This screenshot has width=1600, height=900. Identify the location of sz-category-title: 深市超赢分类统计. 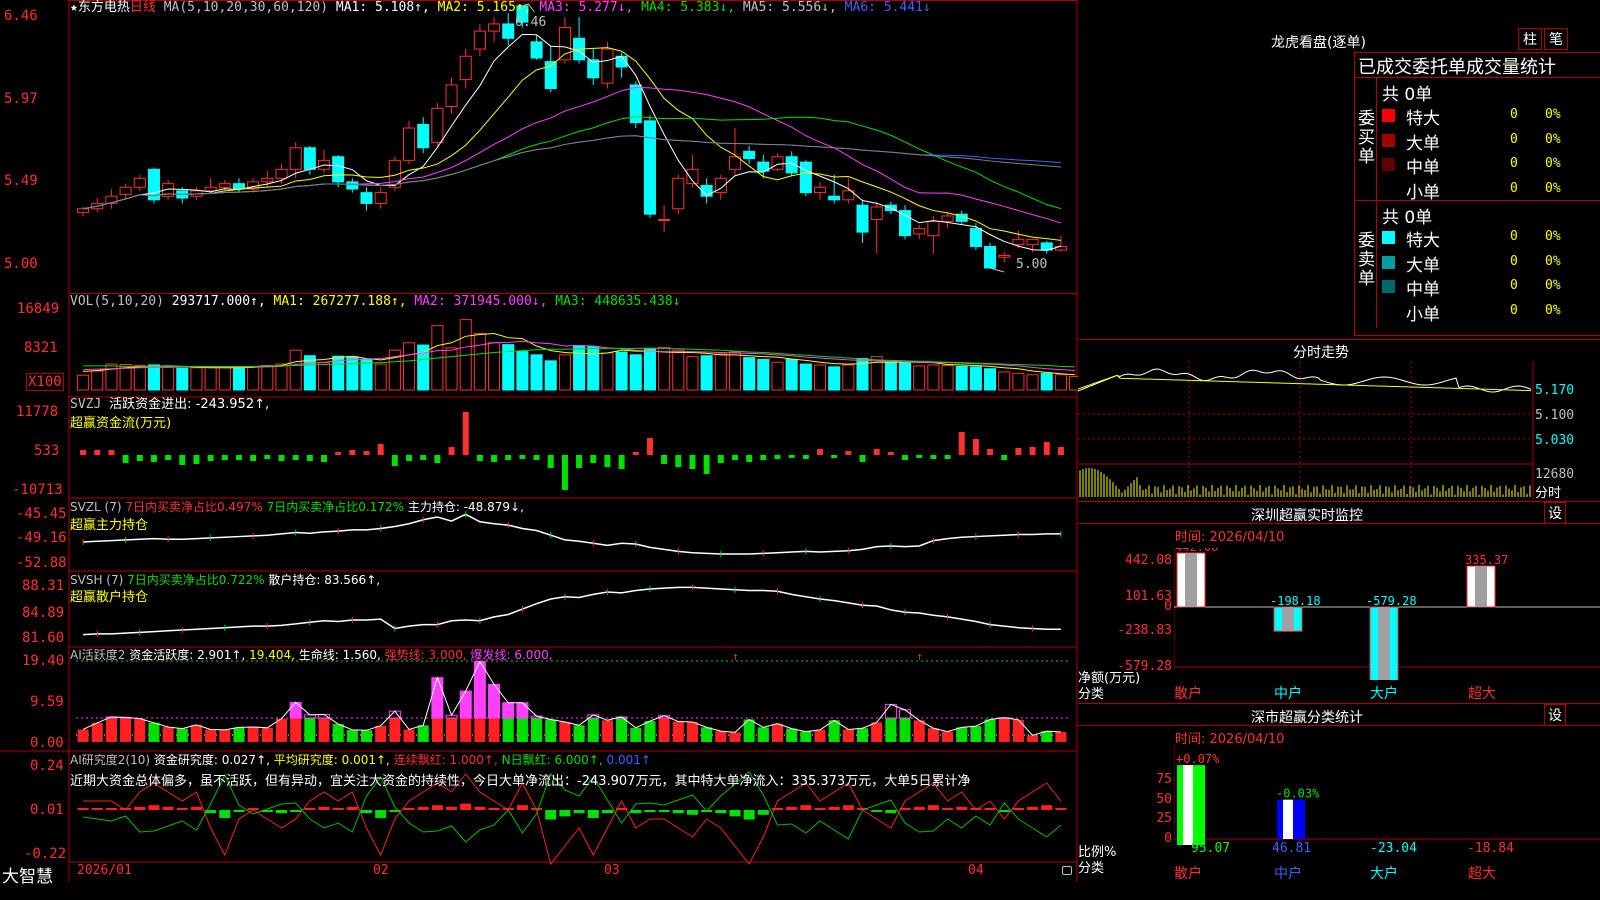
(1307, 718).